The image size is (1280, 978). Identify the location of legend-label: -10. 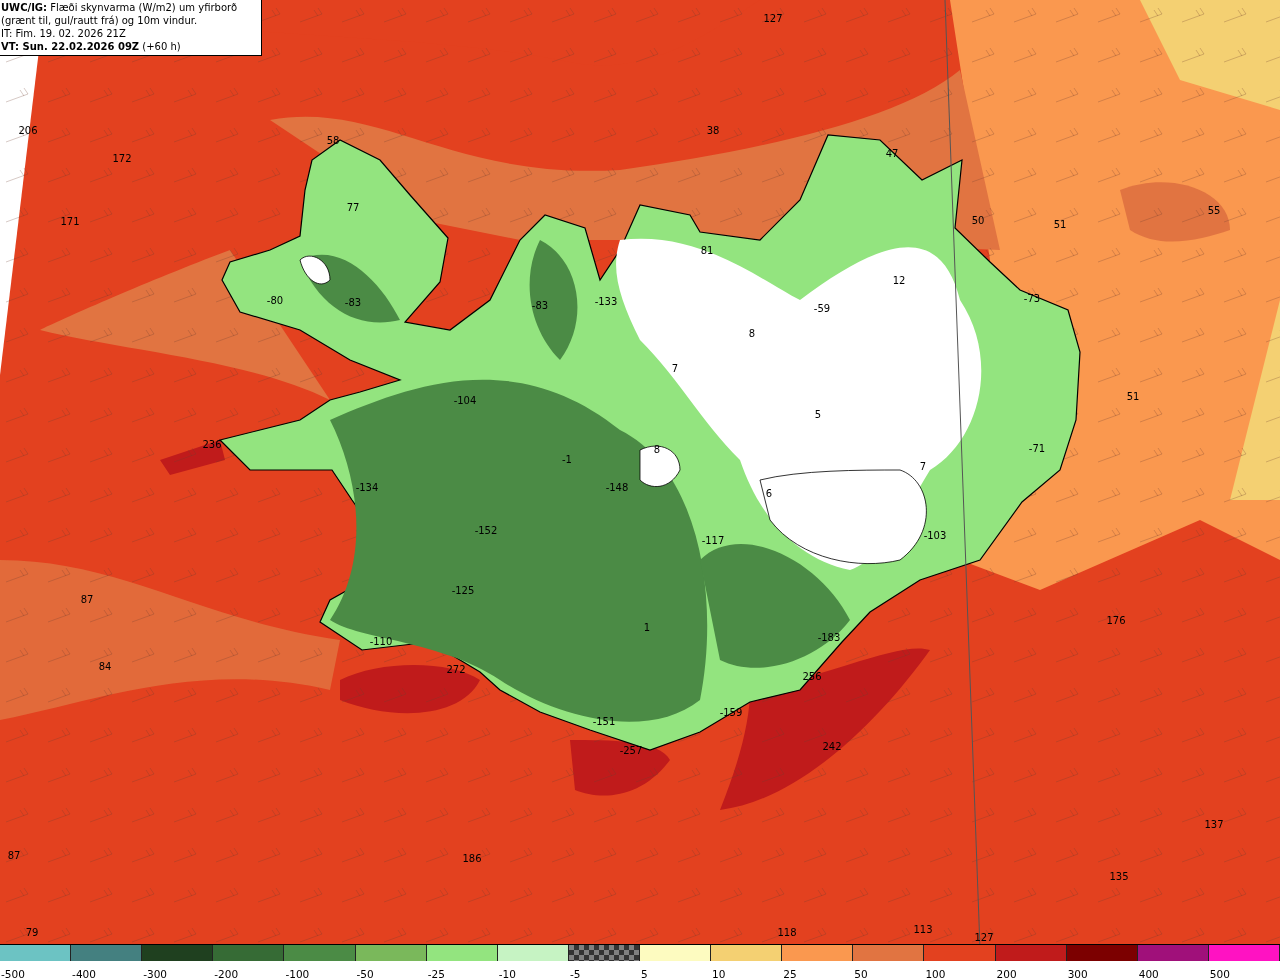
(507, 973).